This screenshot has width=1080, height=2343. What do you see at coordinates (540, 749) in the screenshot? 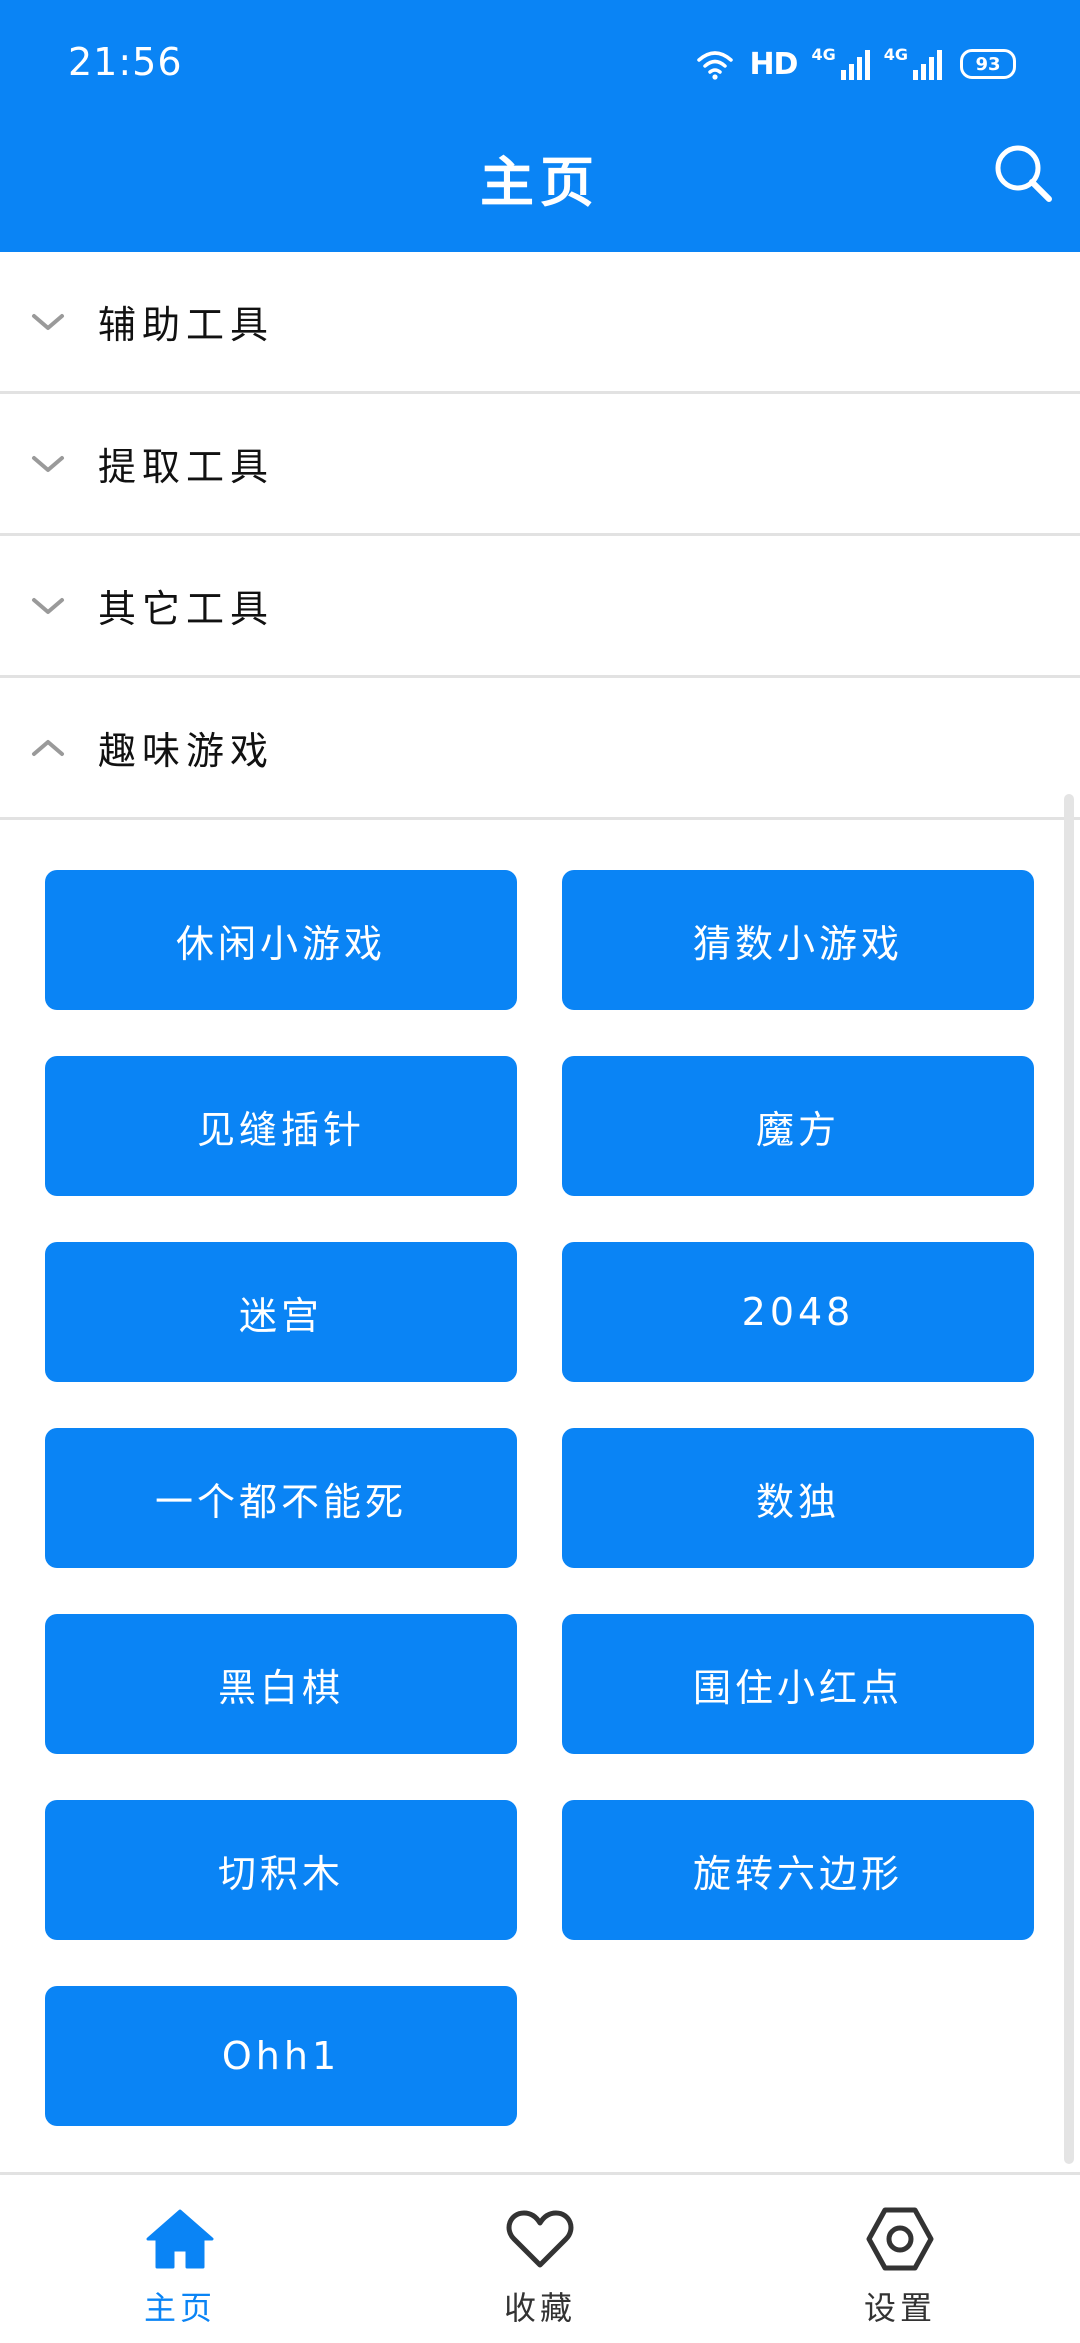
I see `category-fun-games: 趣味游戏` at bounding box center [540, 749].